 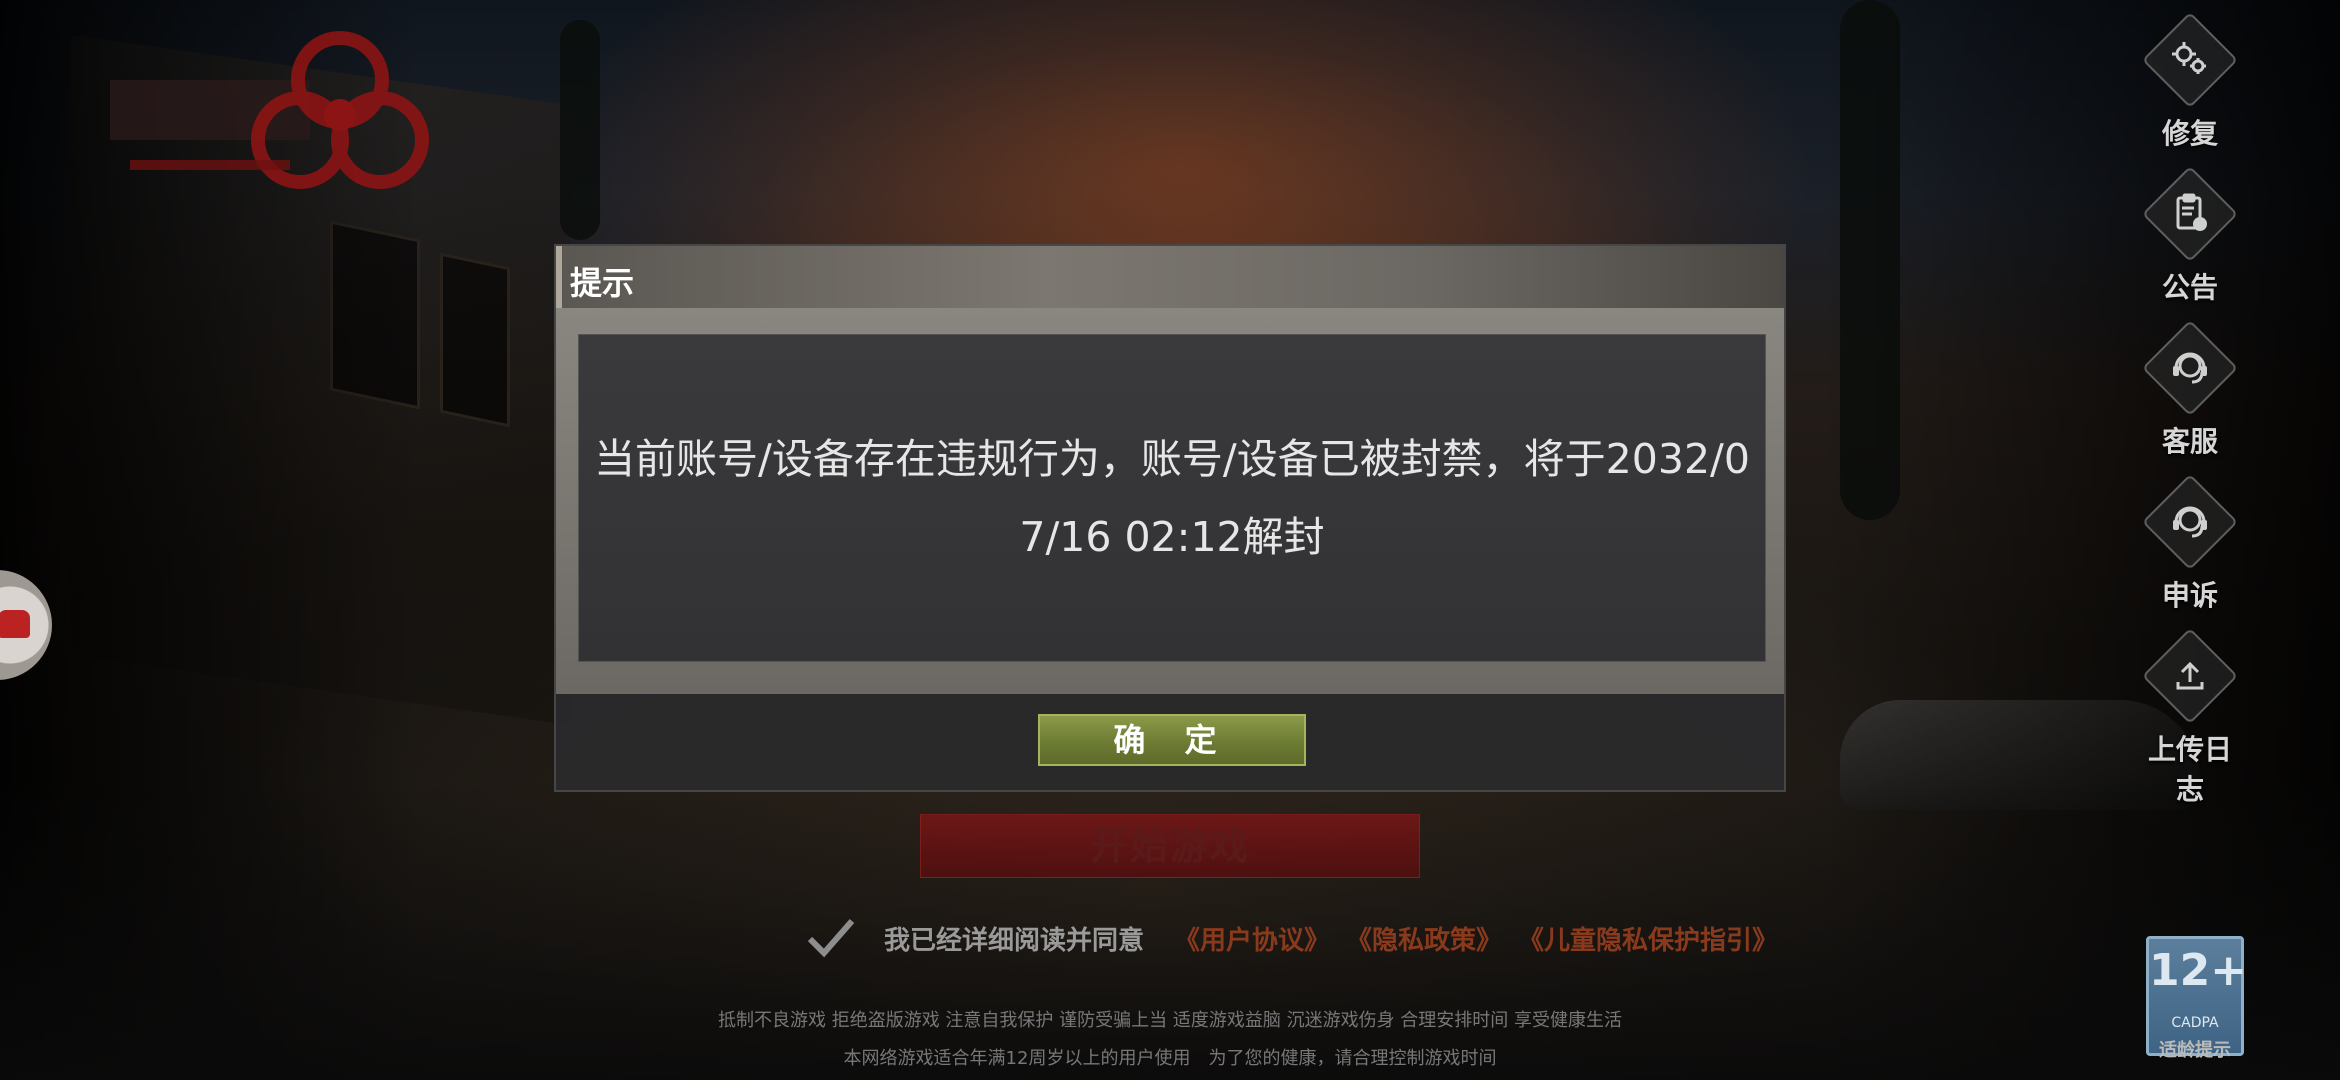 What do you see at coordinates (1014, 940) in the screenshot?
I see `agreement-text: 我已经详细阅读并同意` at bounding box center [1014, 940].